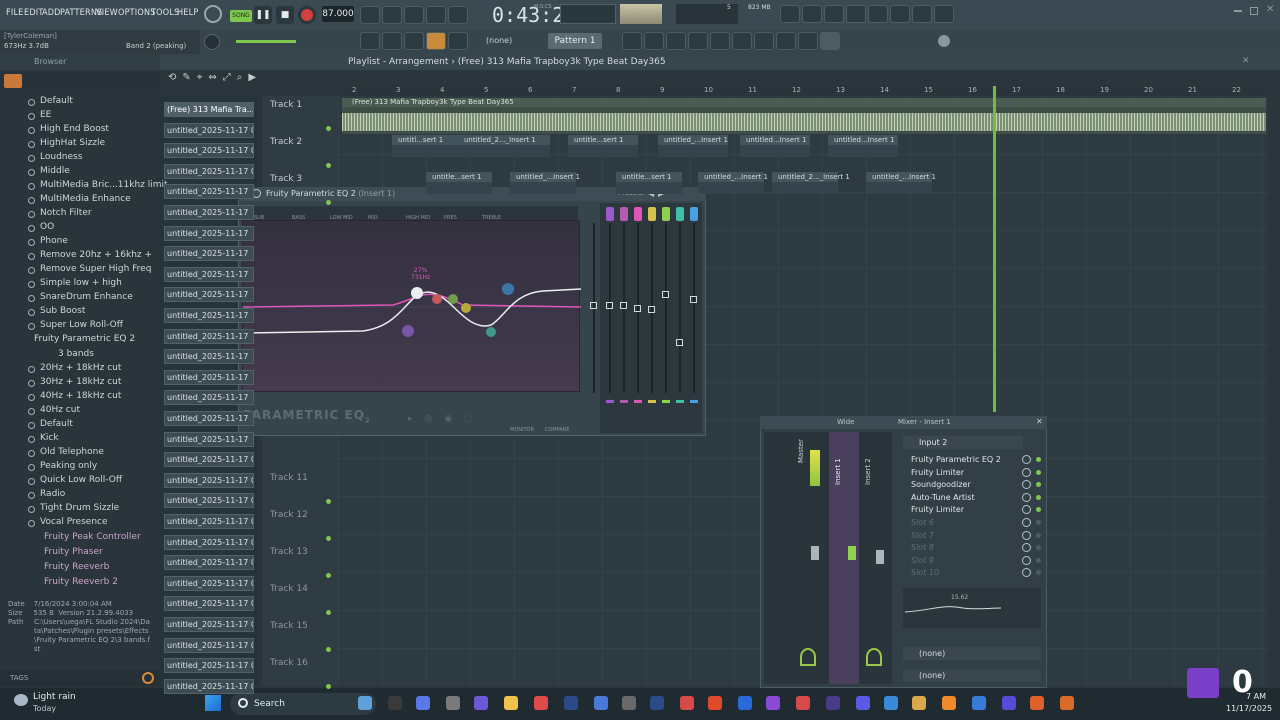  Describe the element at coordinates (972, 653) in the screenshot. I see `mixer-output-1: (none)` at that location.